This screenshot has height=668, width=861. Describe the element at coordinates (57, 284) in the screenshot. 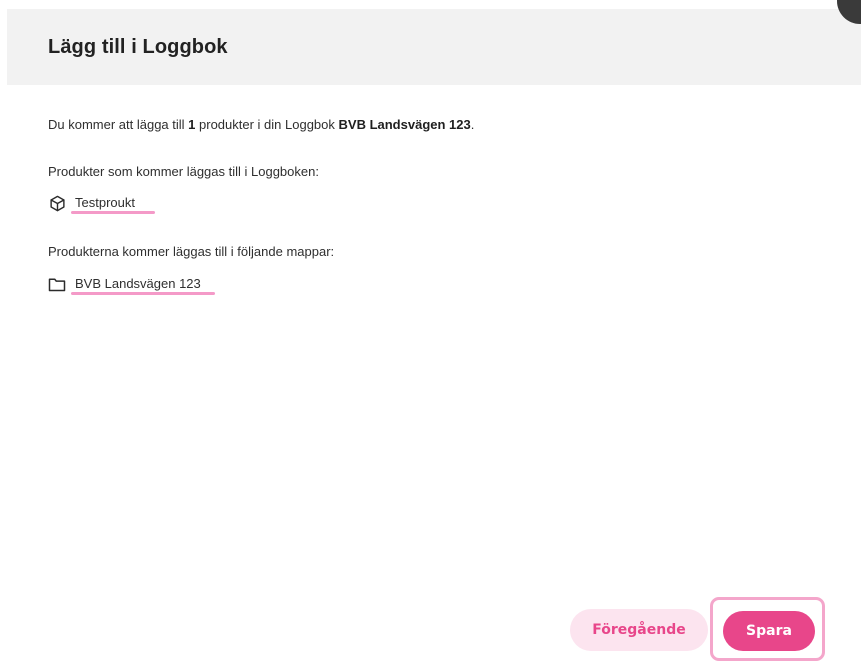

I see `folder-icon` at that location.